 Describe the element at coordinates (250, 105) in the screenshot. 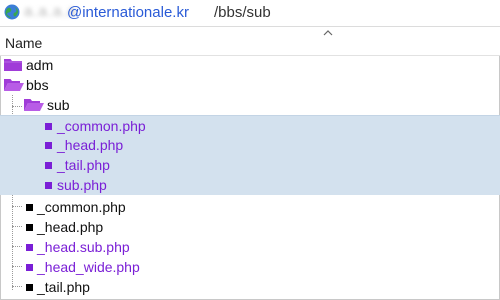

I see `tree-row-sub: sub` at that location.